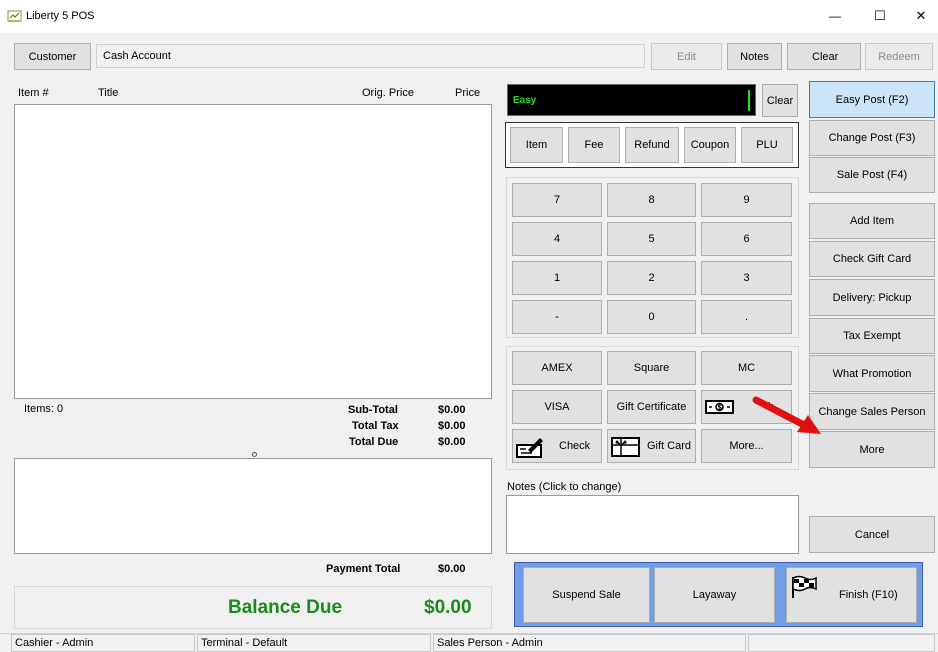  I want to click on key-5: 5, so click(651, 239).